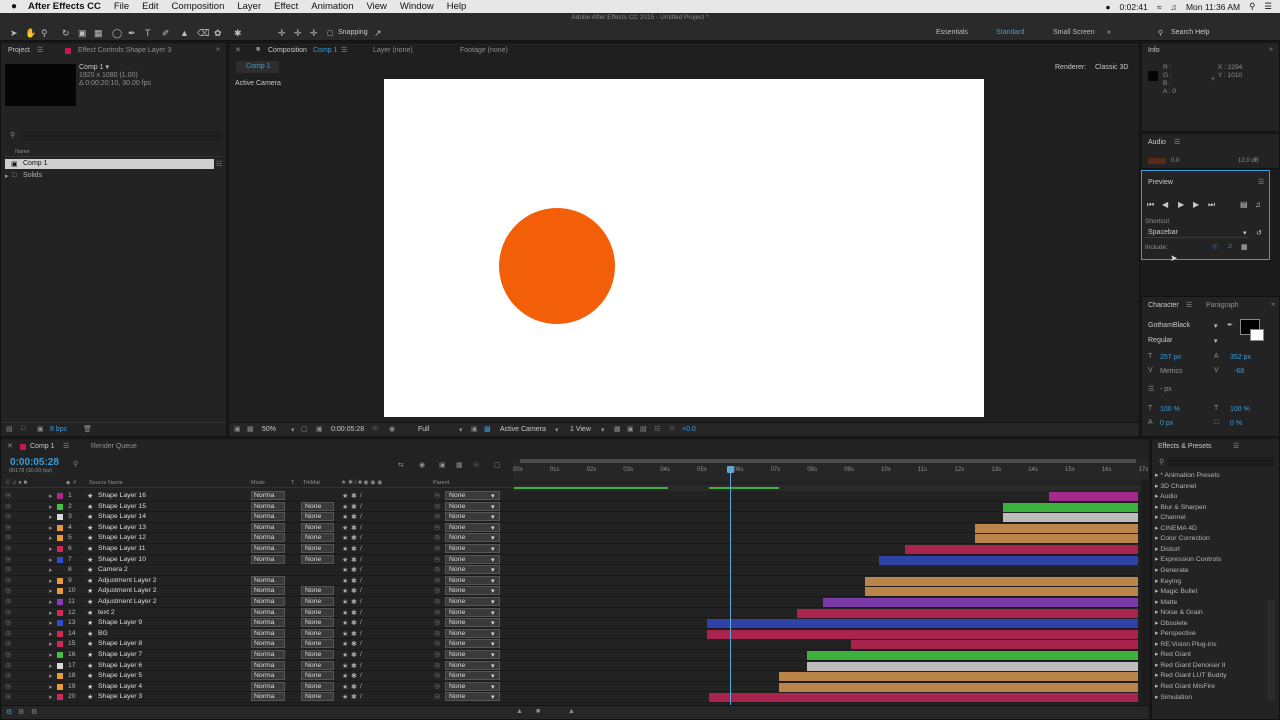 Image resolution: width=1280 pixels, height=720 pixels. Describe the element at coordinates (1165, 204) in the screenshot. I see `prev-frame-icon: ◀` at that location.